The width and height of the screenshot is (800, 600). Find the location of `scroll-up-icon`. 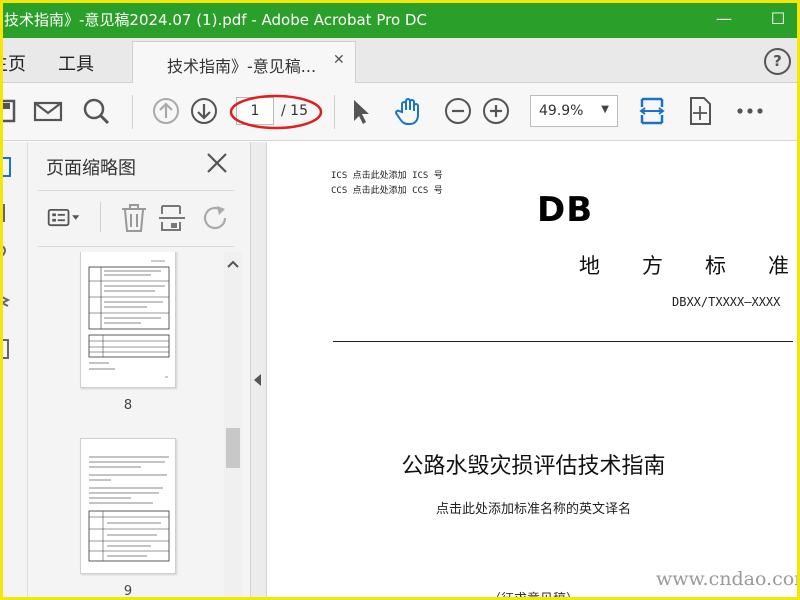

scroll-up-icon is located at coordinates (233, 264).